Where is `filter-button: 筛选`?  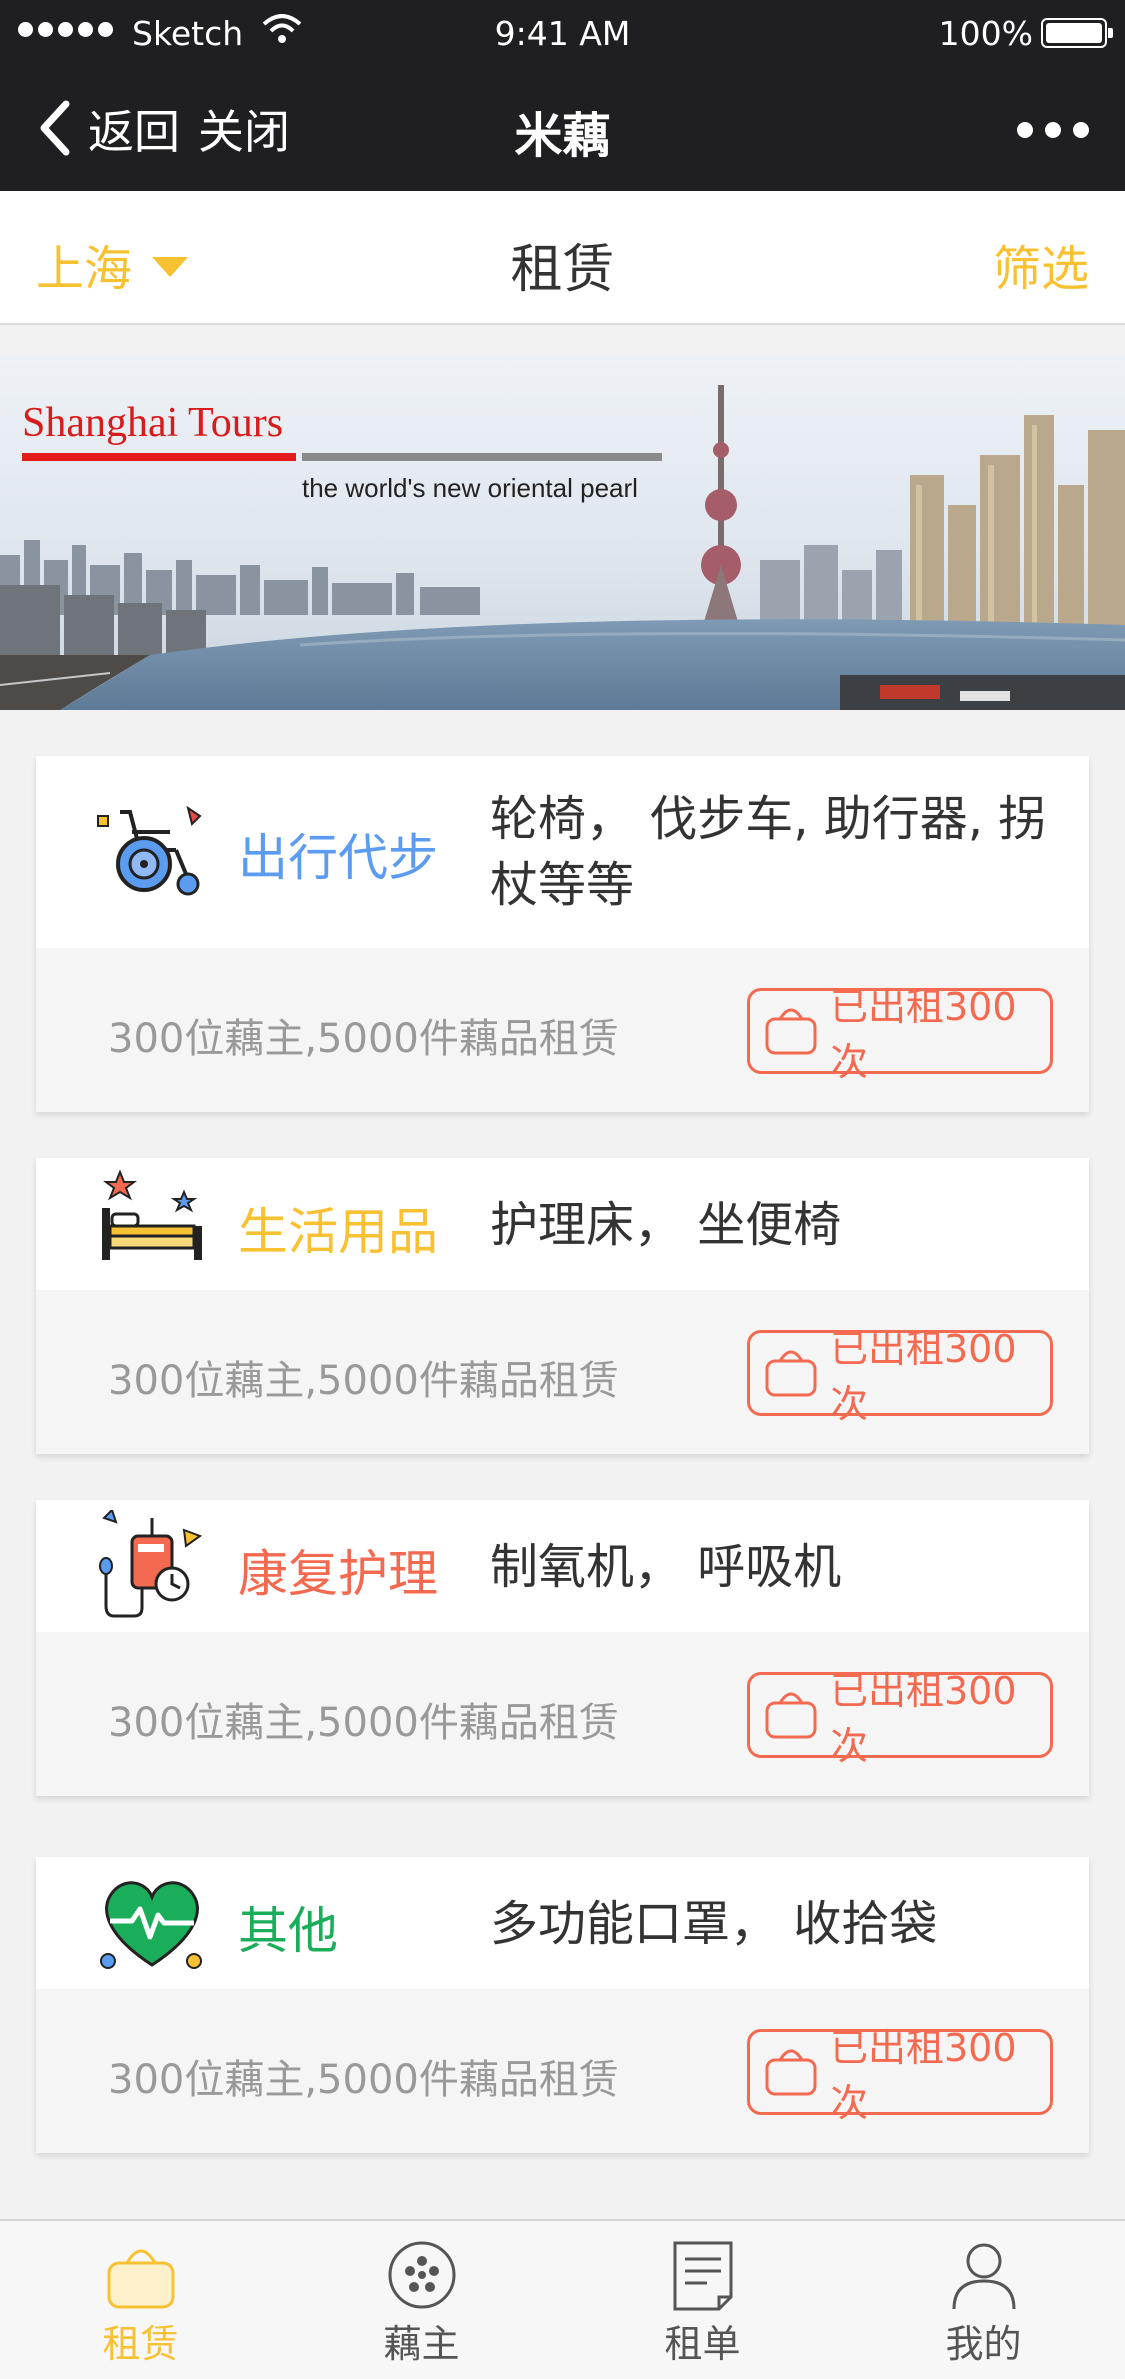
filter-button: 筛选 is located at coordinates (1041, 264).